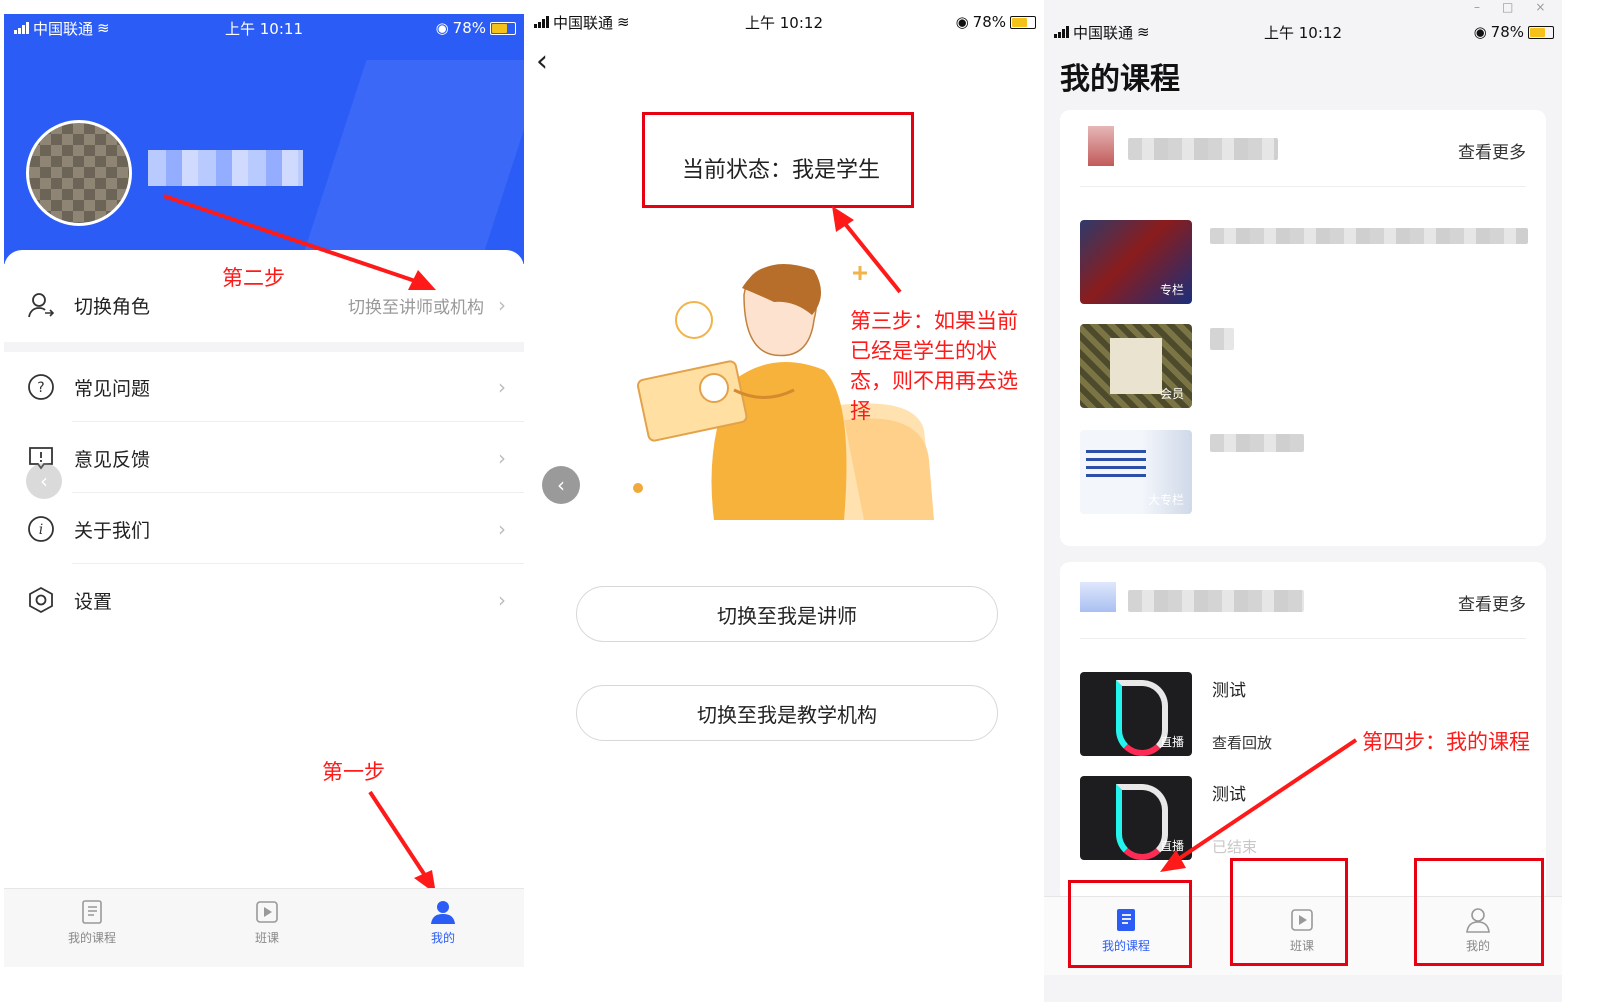  I want to click on switch-to-teacher-button: 切换至我是讲师, so click(787, 614).